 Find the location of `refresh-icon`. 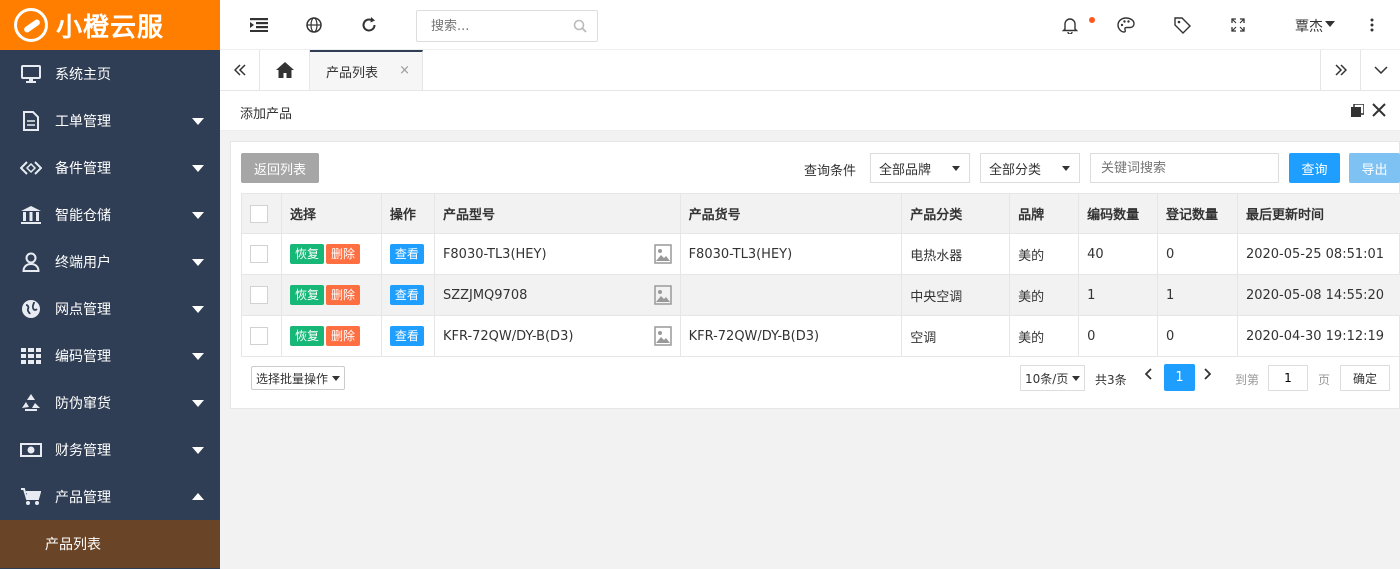

refresh-icon is located at coordinates (369, 25).